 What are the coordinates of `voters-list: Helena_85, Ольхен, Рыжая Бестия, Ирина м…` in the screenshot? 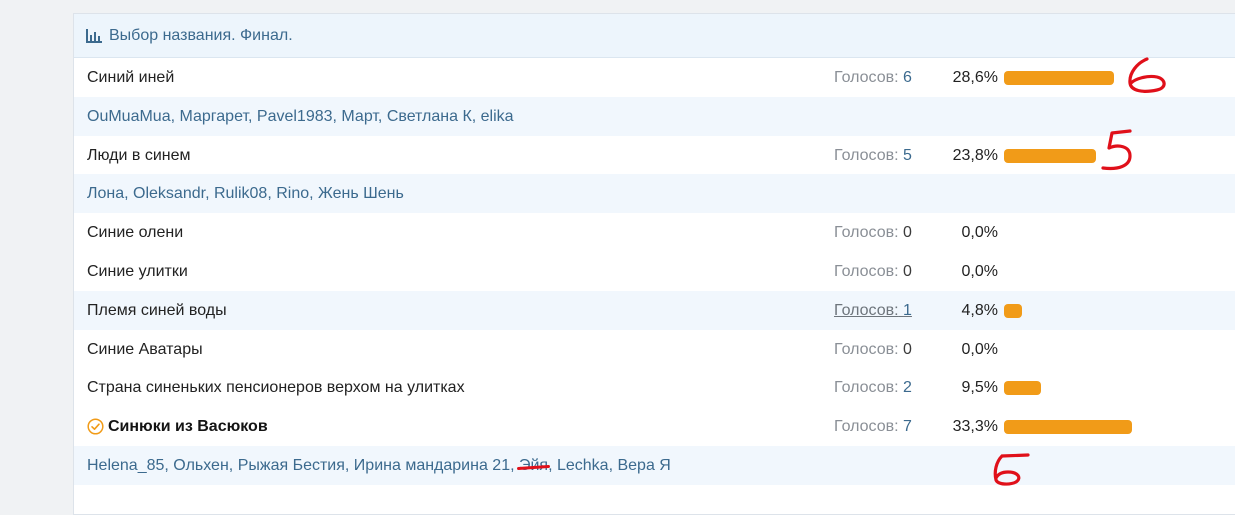 It's located at (379, 465).